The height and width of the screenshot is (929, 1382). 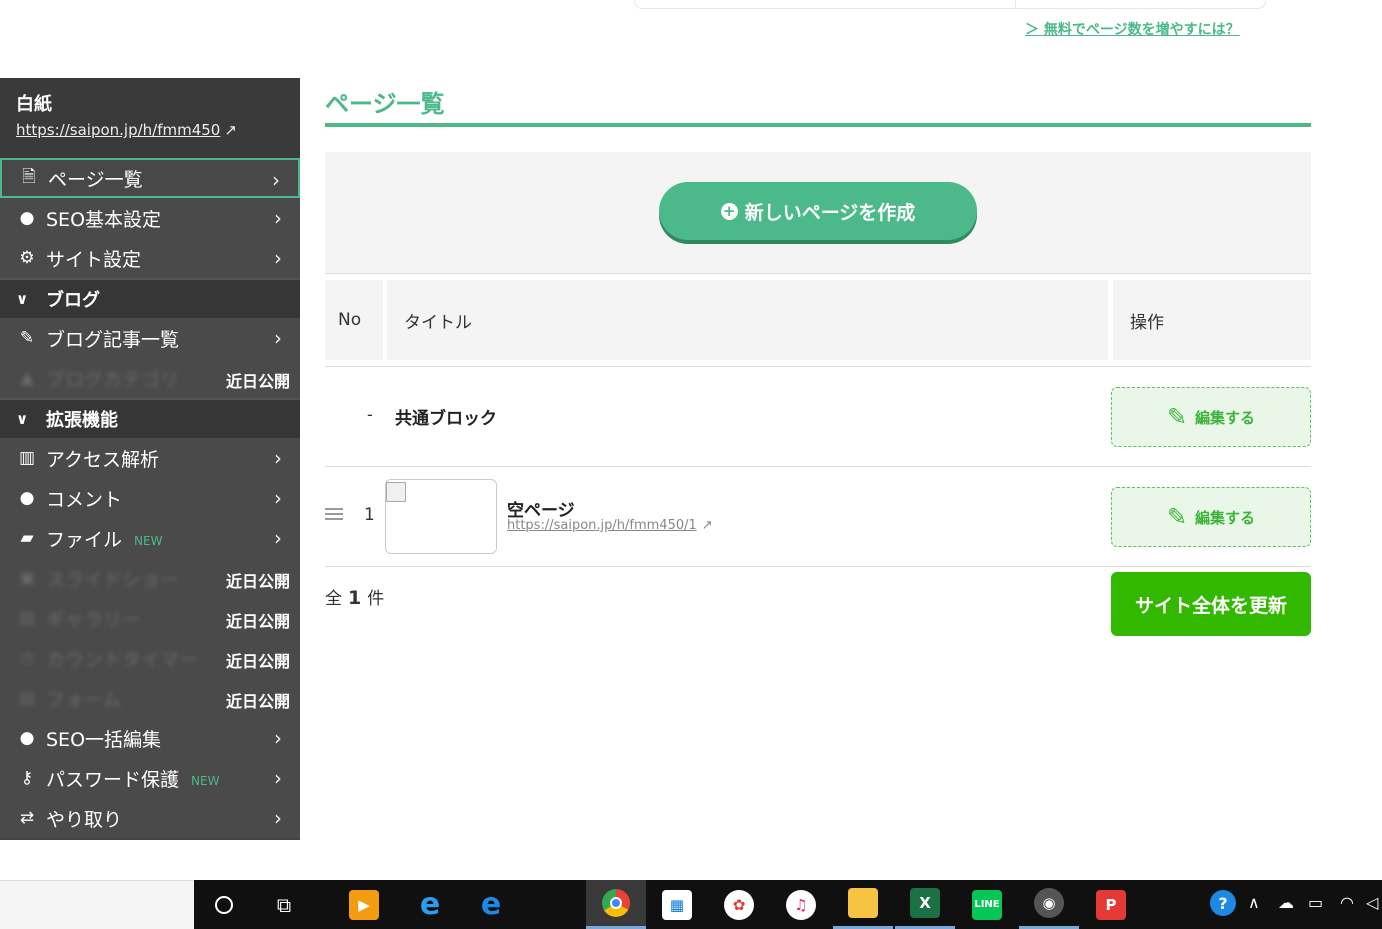 I want to click on site-header: 白紙 https://saipon.jp/h/fmm450 ↗, so click(x=150, y=118).